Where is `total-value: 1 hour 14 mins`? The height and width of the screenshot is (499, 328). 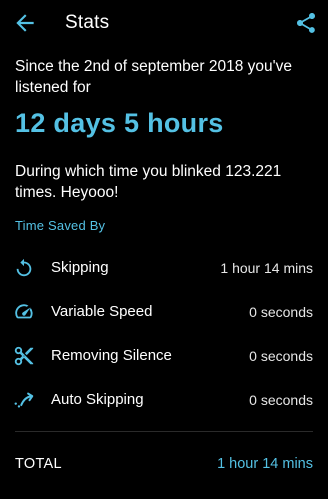
total-value: 1 hour 14 mins is located at coordinates (265, 464).